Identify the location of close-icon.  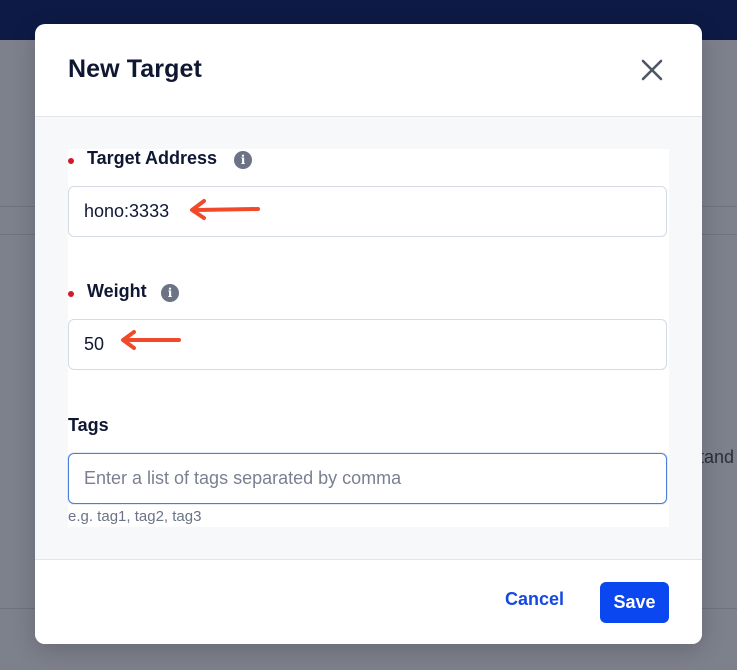
(652, 70).